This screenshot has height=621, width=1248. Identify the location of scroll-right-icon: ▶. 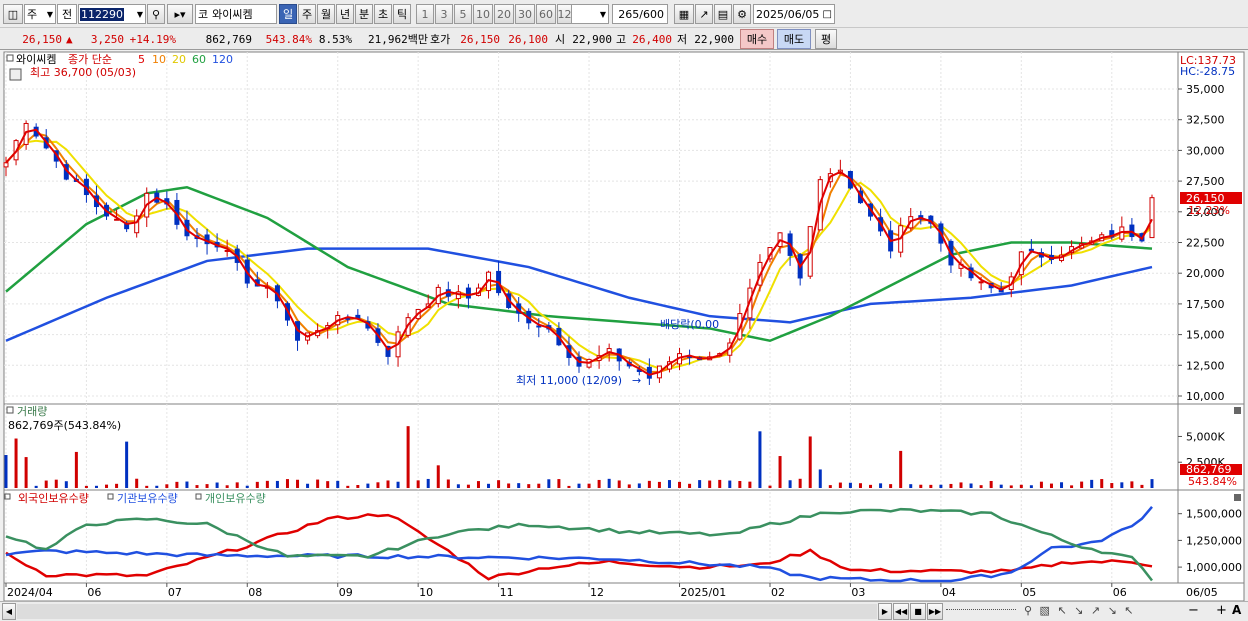
(885, 611).